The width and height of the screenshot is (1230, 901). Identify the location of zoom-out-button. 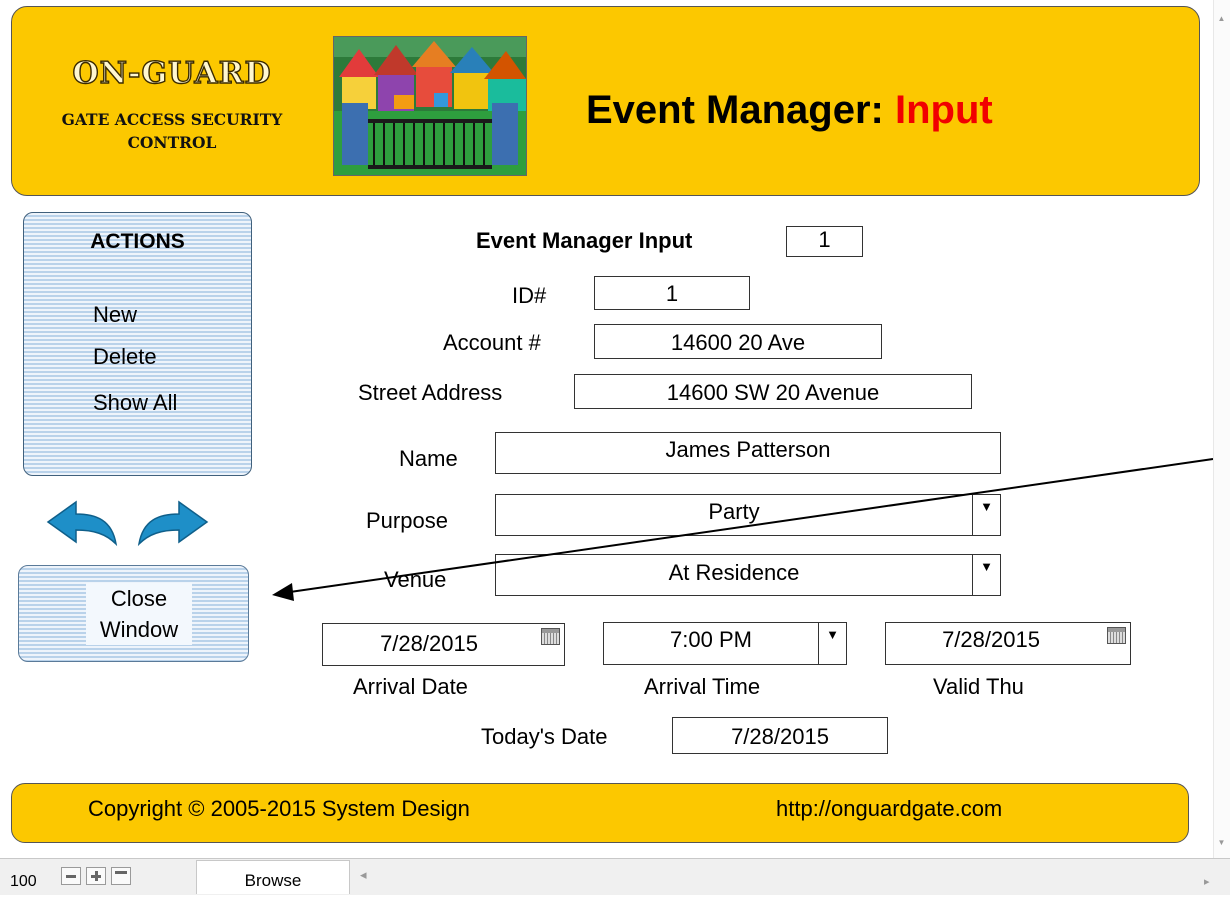
(71, 876).